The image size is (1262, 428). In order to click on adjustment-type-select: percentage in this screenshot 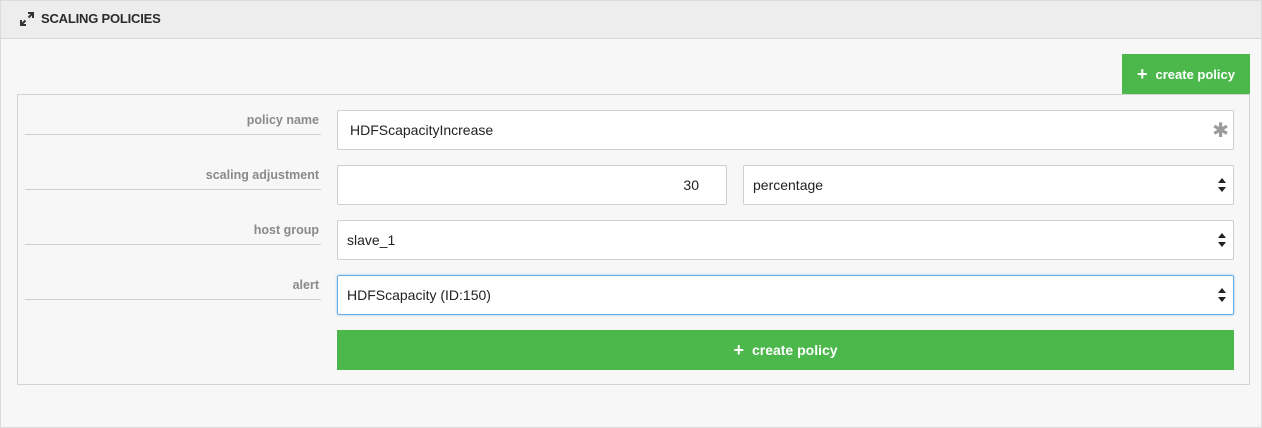, I will do `click(988, 185)`.